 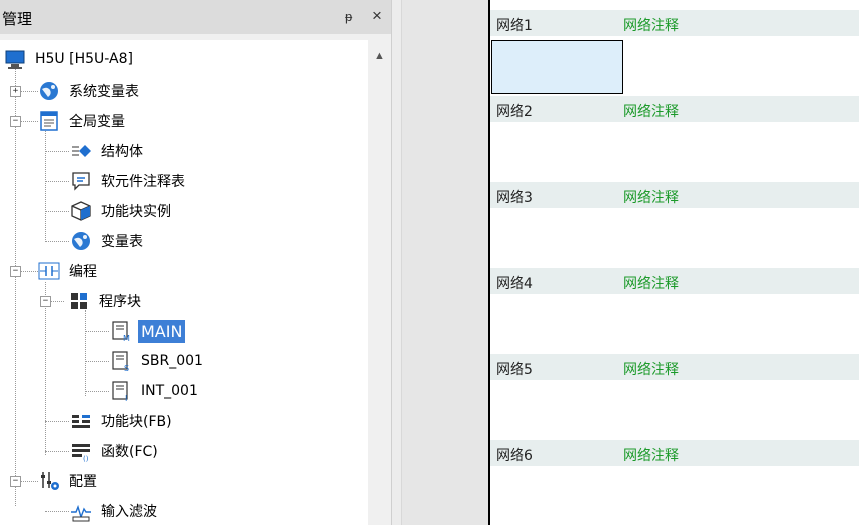 What do you see at coordinates (108, 241) in the screenshot?
I see `tree-item-var-table: 变量表` at bounding box center [108, 241].